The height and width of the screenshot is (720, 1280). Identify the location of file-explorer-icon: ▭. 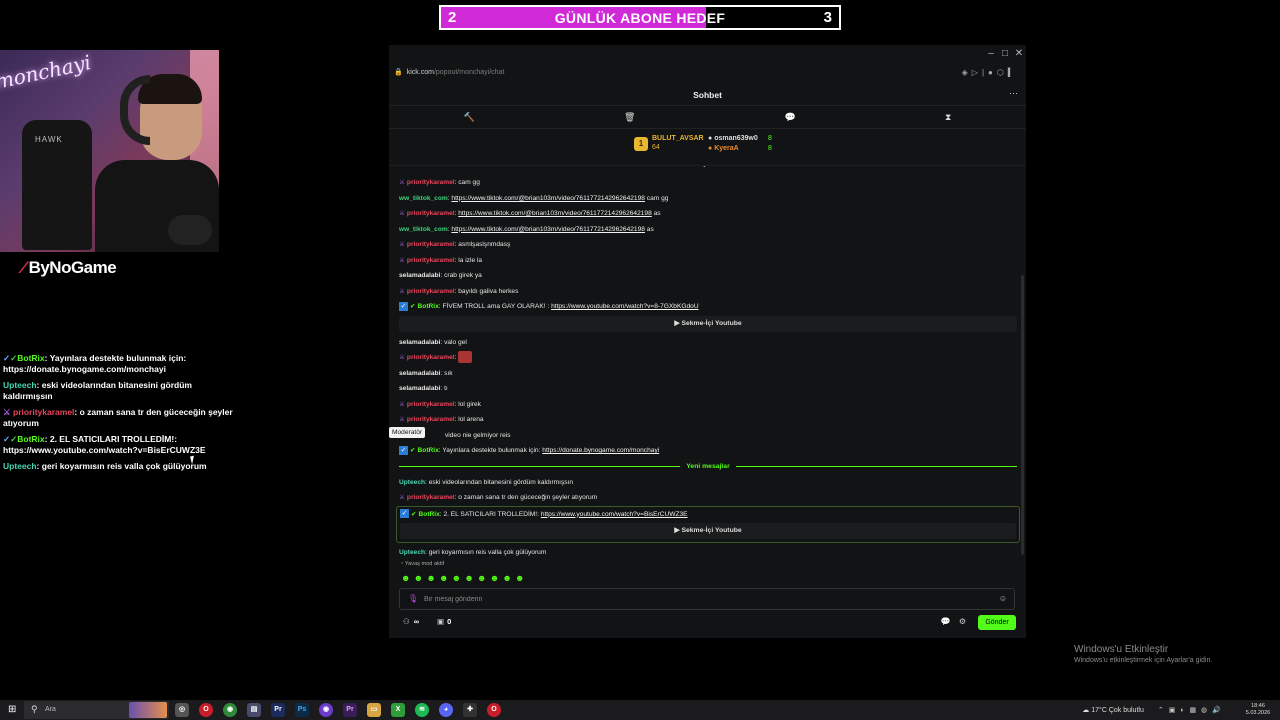
(374, 710).